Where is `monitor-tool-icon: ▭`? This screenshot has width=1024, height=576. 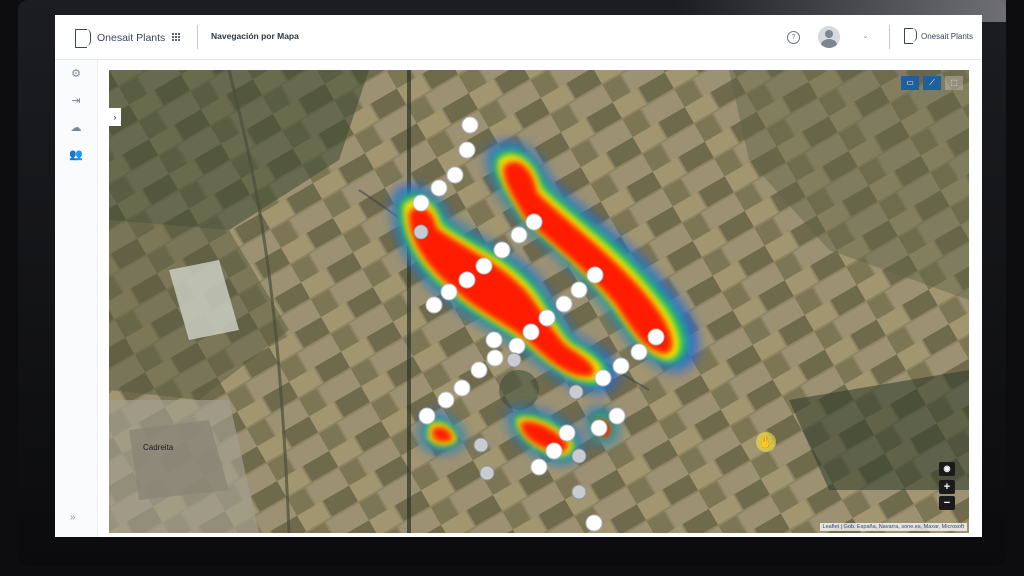
monitor-tool-icon: ▭ is located at coordinates (910, 83).